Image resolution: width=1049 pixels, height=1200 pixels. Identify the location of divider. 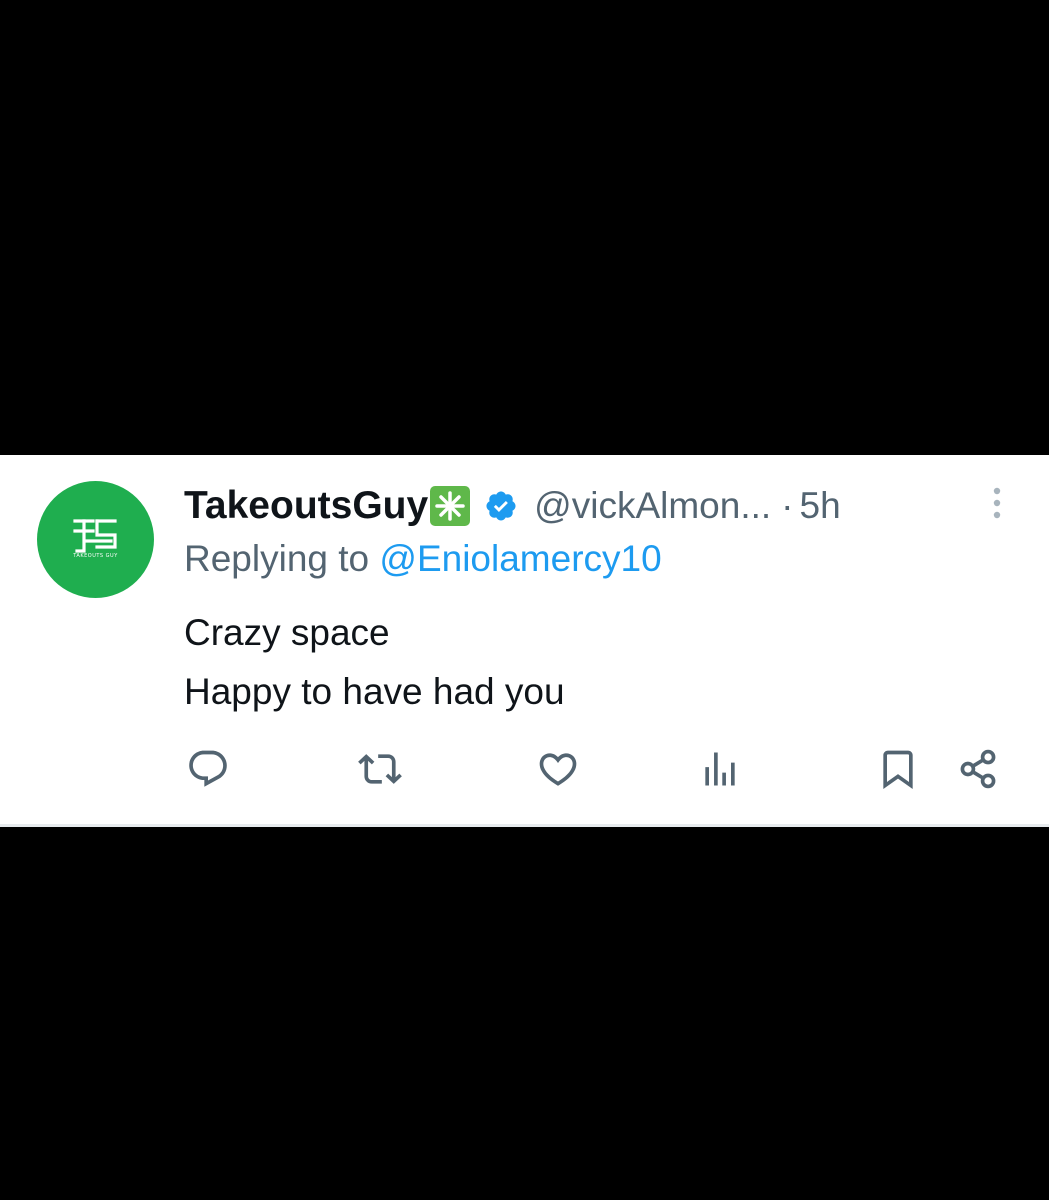
(524, 825).